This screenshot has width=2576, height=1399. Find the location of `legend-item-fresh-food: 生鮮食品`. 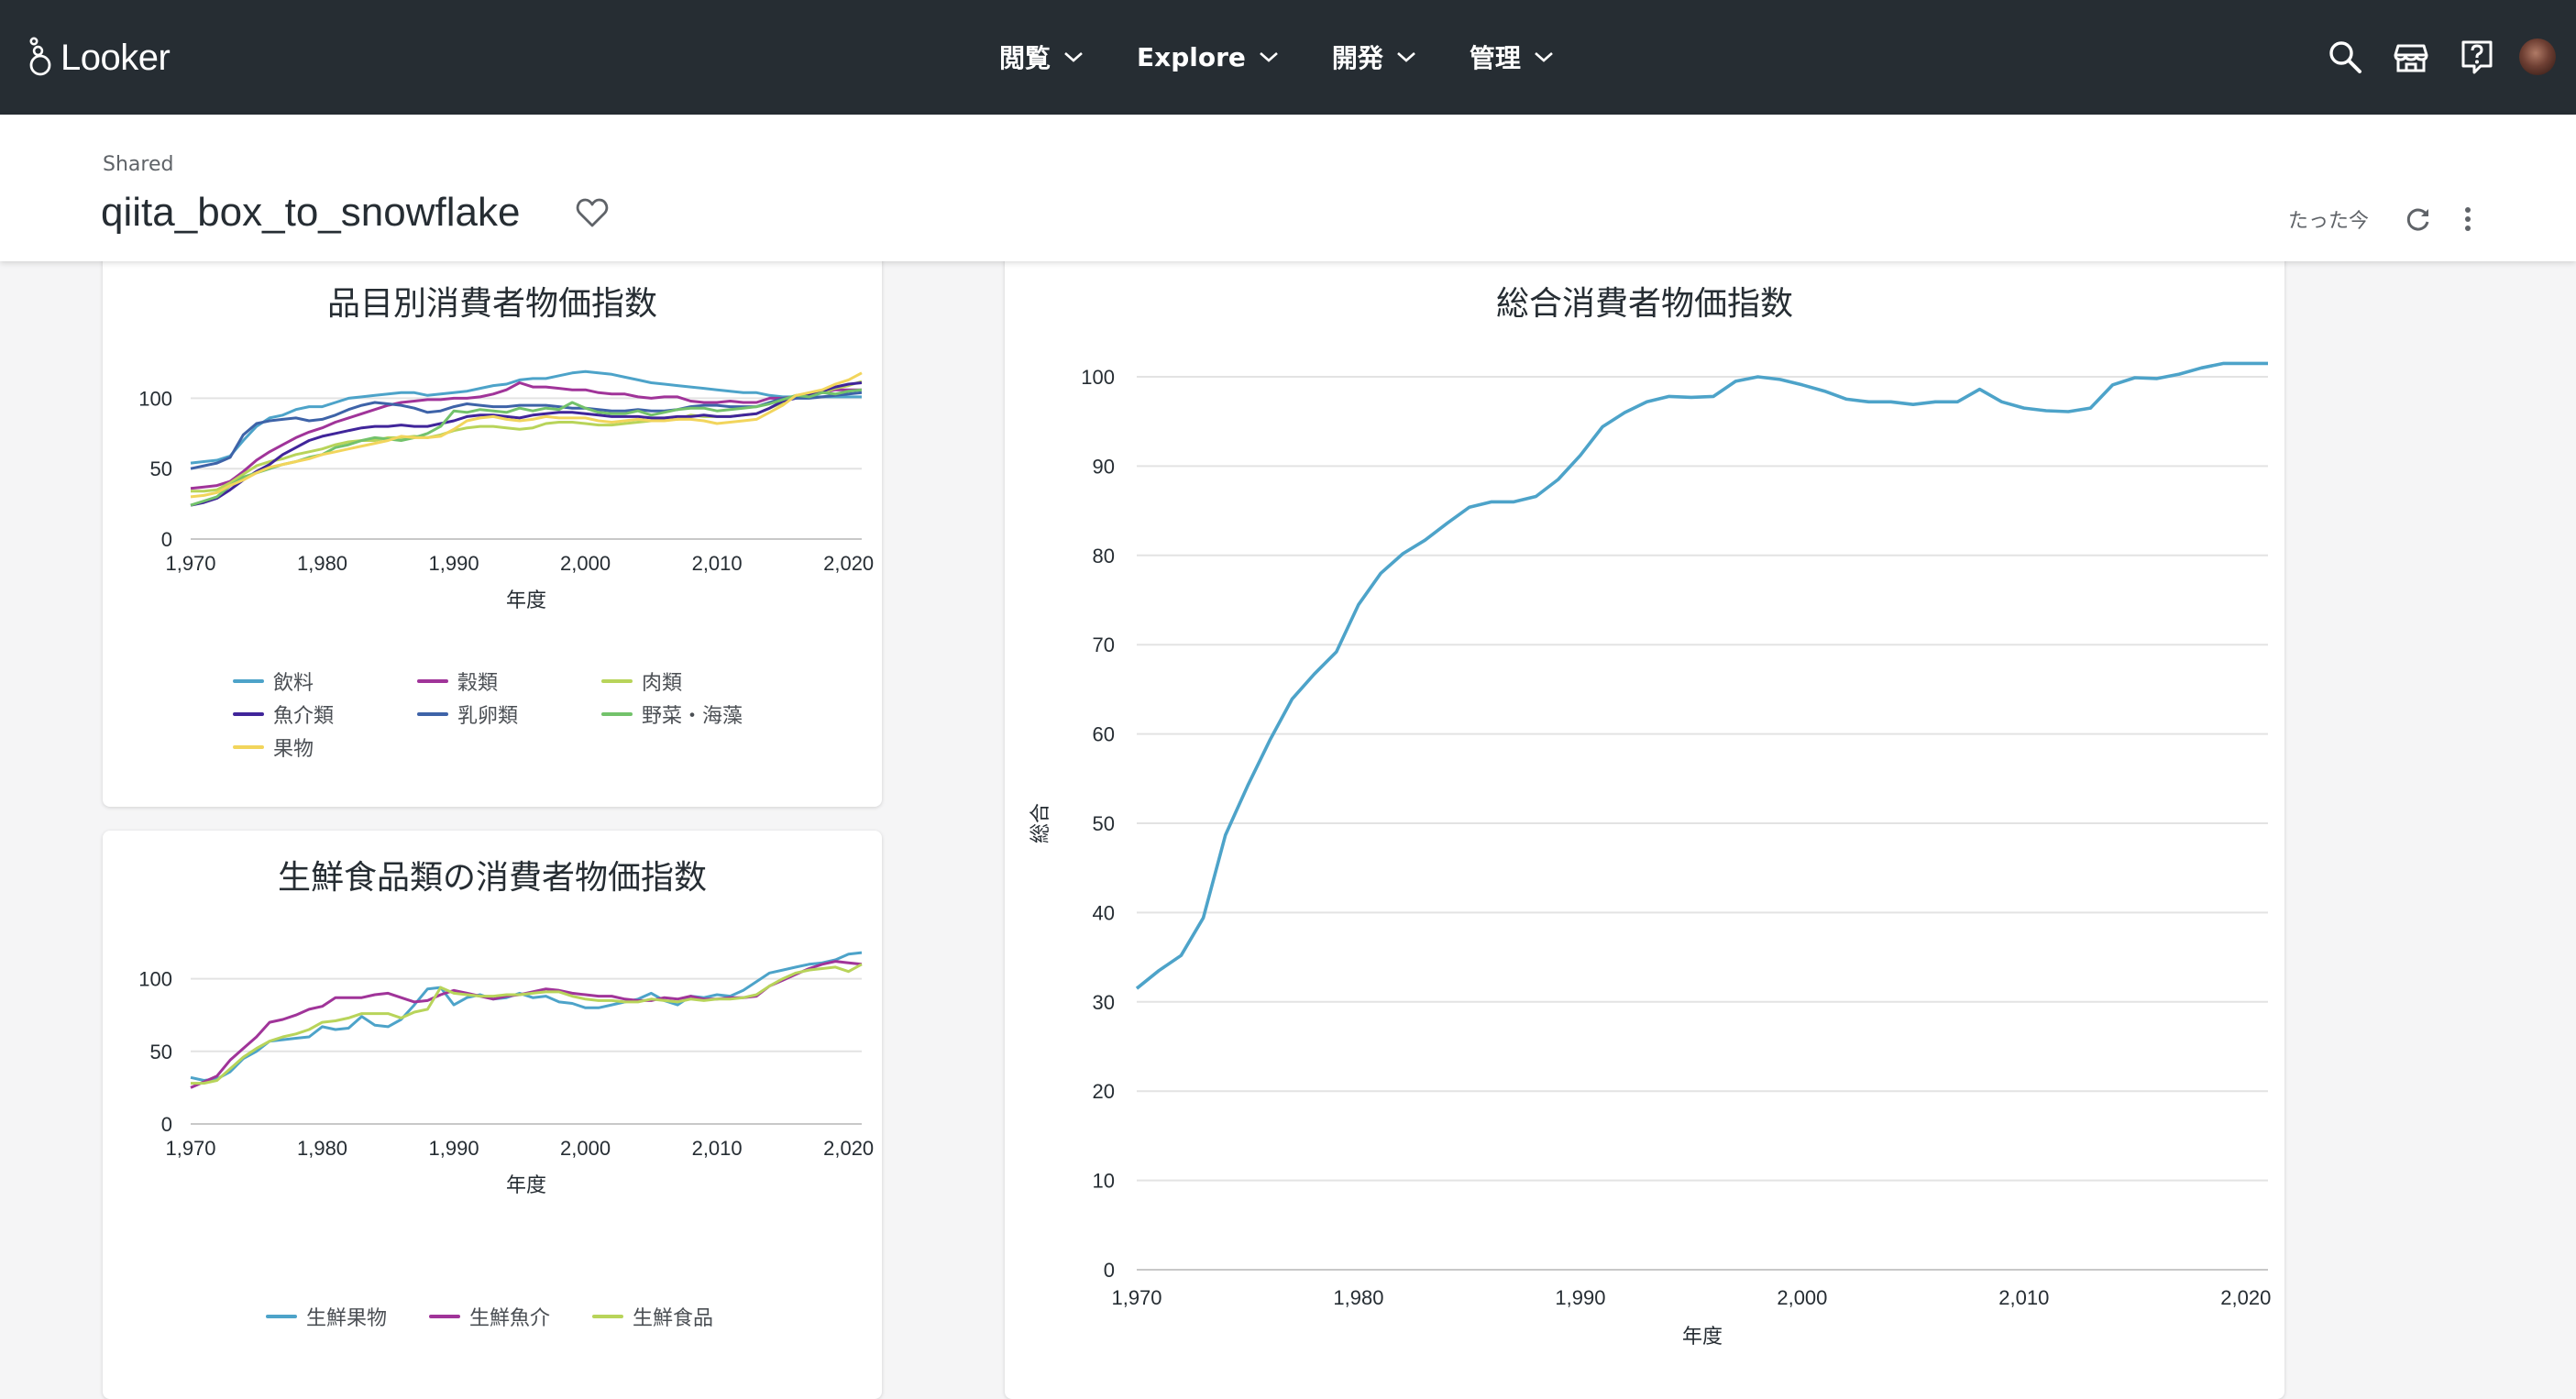

legend-item-fresh-food: 生鮮食品 is located at coordinates (674, 1316).